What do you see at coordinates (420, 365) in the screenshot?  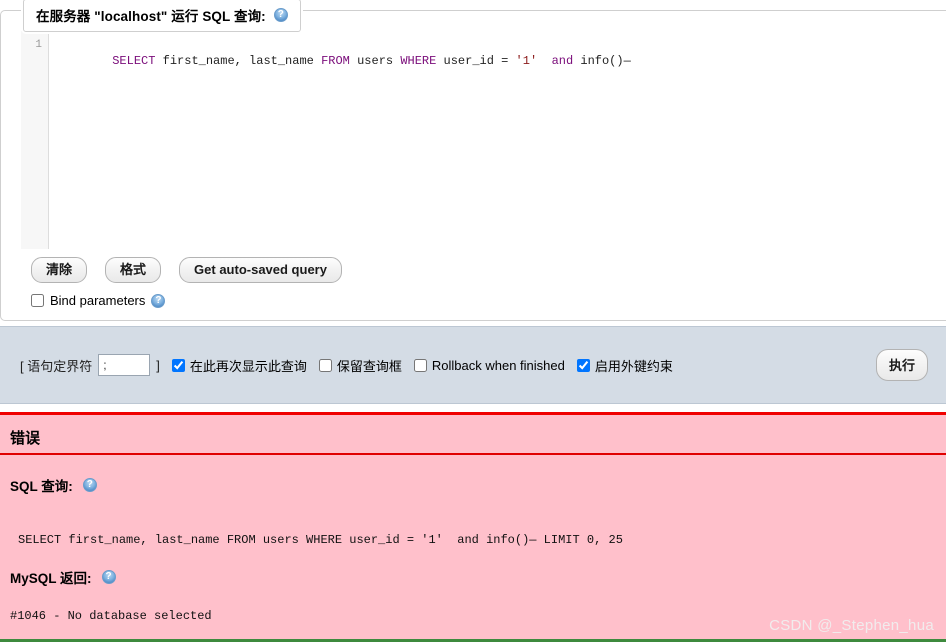 I see `rollback-when-finished-checkbox` at bounding box center [420, 365].